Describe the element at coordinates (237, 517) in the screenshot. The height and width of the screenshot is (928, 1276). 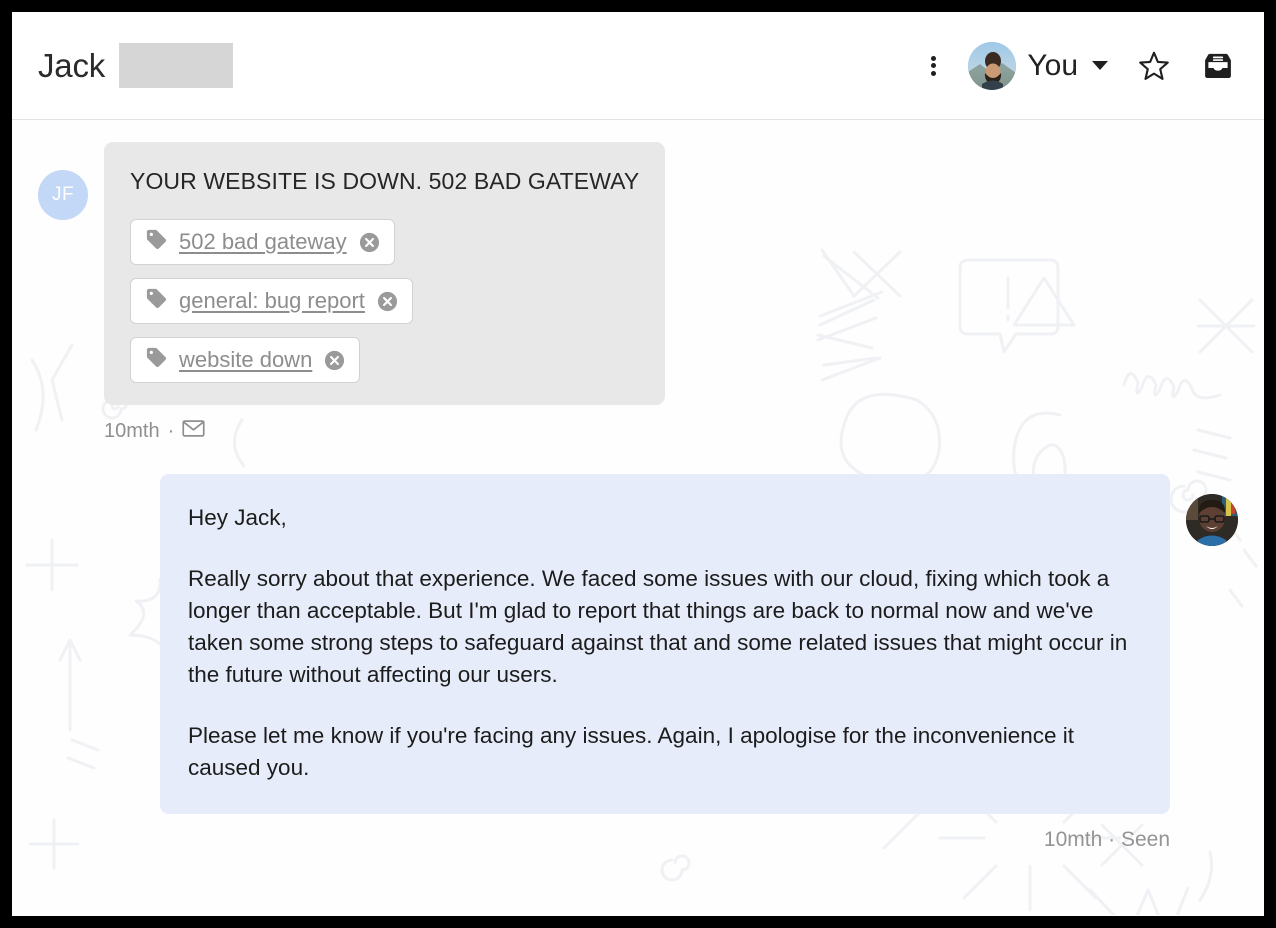
I see `message-paragraph: Hey Jack,` at that location.